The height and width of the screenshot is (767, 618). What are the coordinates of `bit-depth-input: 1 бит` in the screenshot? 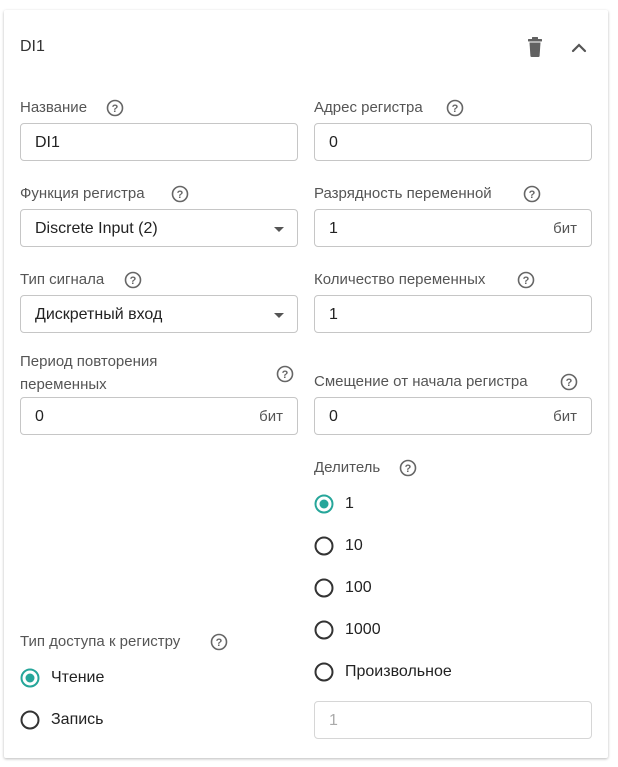 It's located at (453, 228).